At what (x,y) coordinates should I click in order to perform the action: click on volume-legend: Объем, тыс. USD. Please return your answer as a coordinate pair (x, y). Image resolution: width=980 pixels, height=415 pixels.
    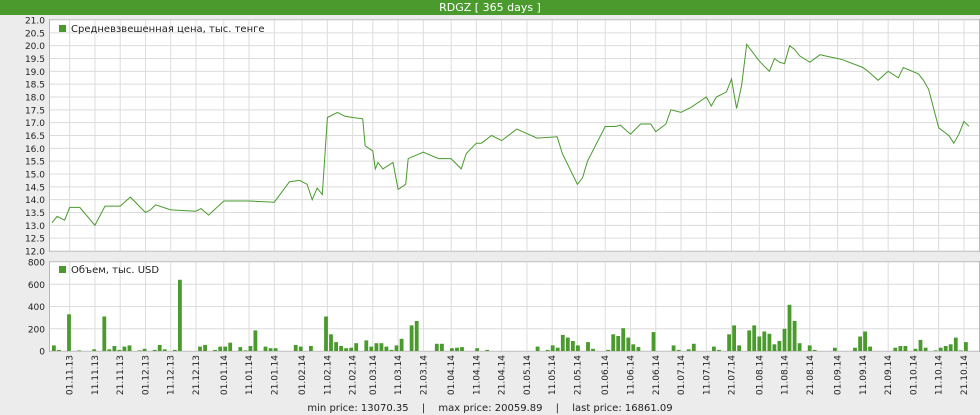
    Looking at the image, I should click on (109, 270).